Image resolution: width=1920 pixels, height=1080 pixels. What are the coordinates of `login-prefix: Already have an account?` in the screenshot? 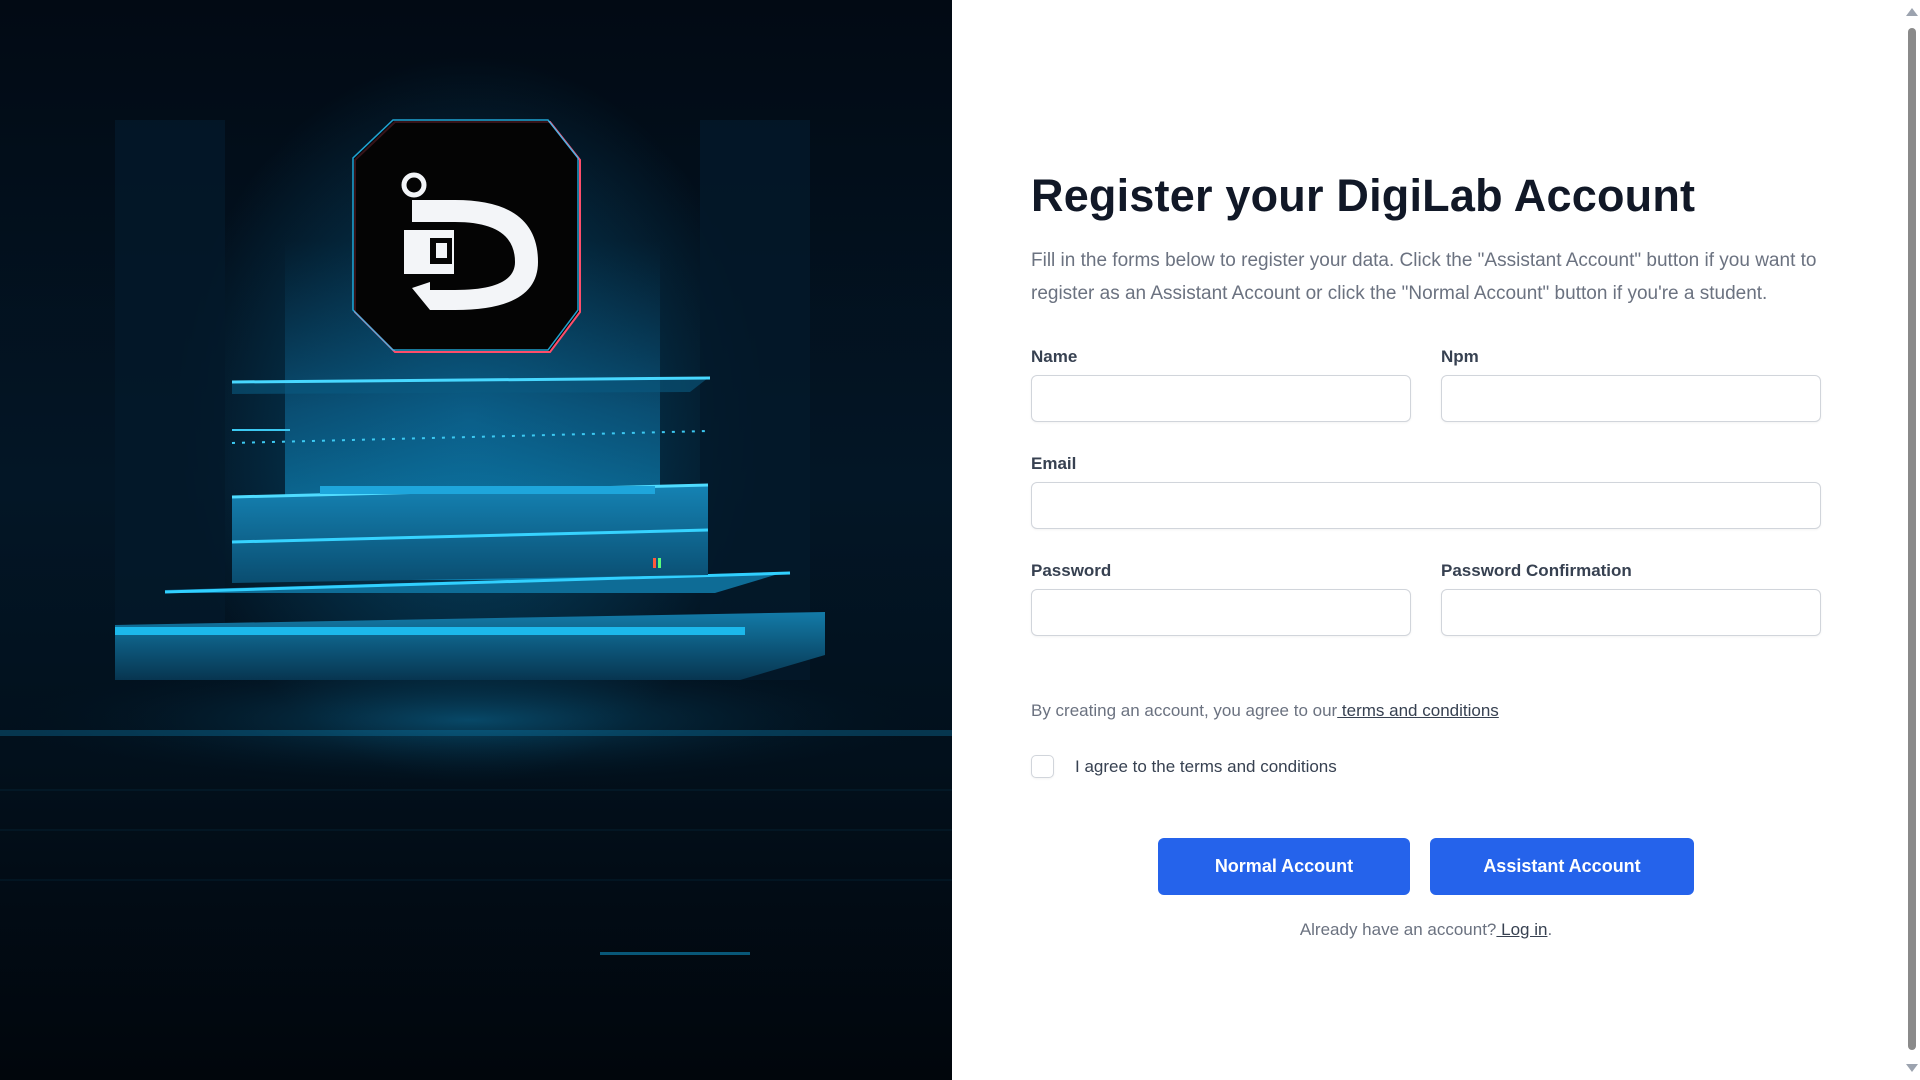 It's located at (1398, 929).